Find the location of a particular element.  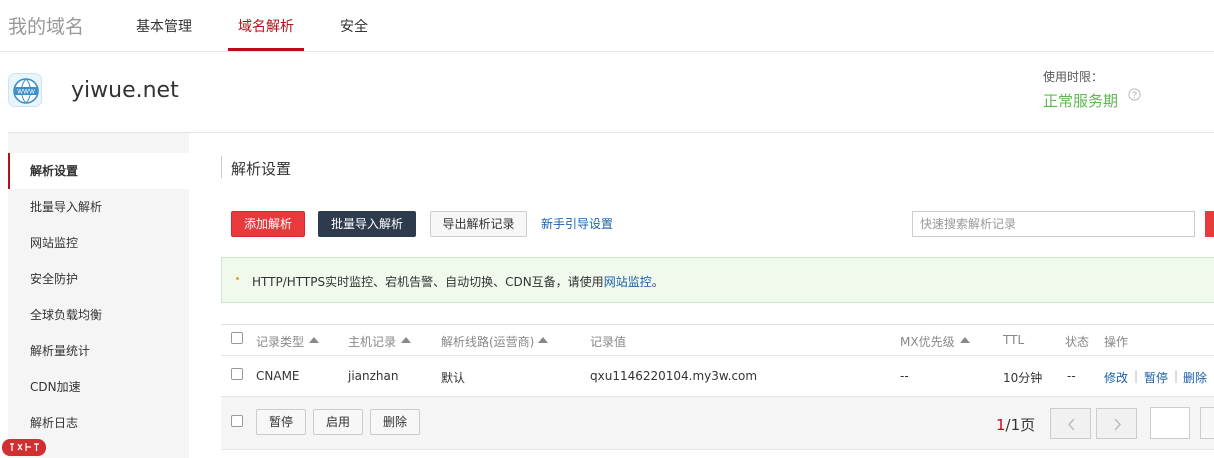

header-record-value: 记录值 is located at coordinates (608, 342).